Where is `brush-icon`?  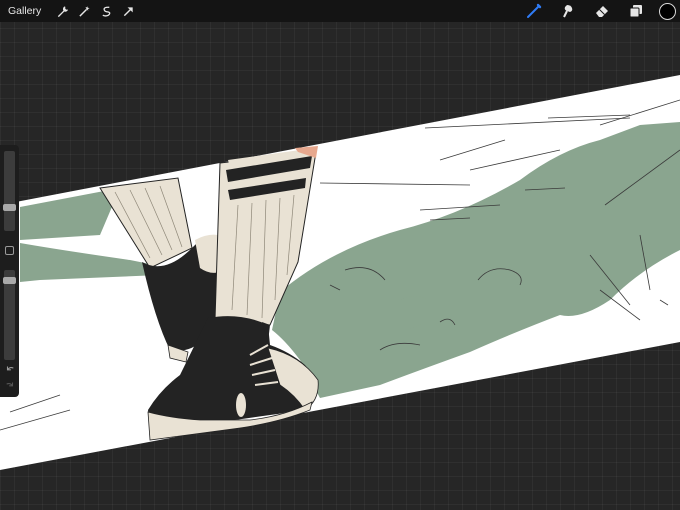
brush-icon is located at coordinates (534, 11).